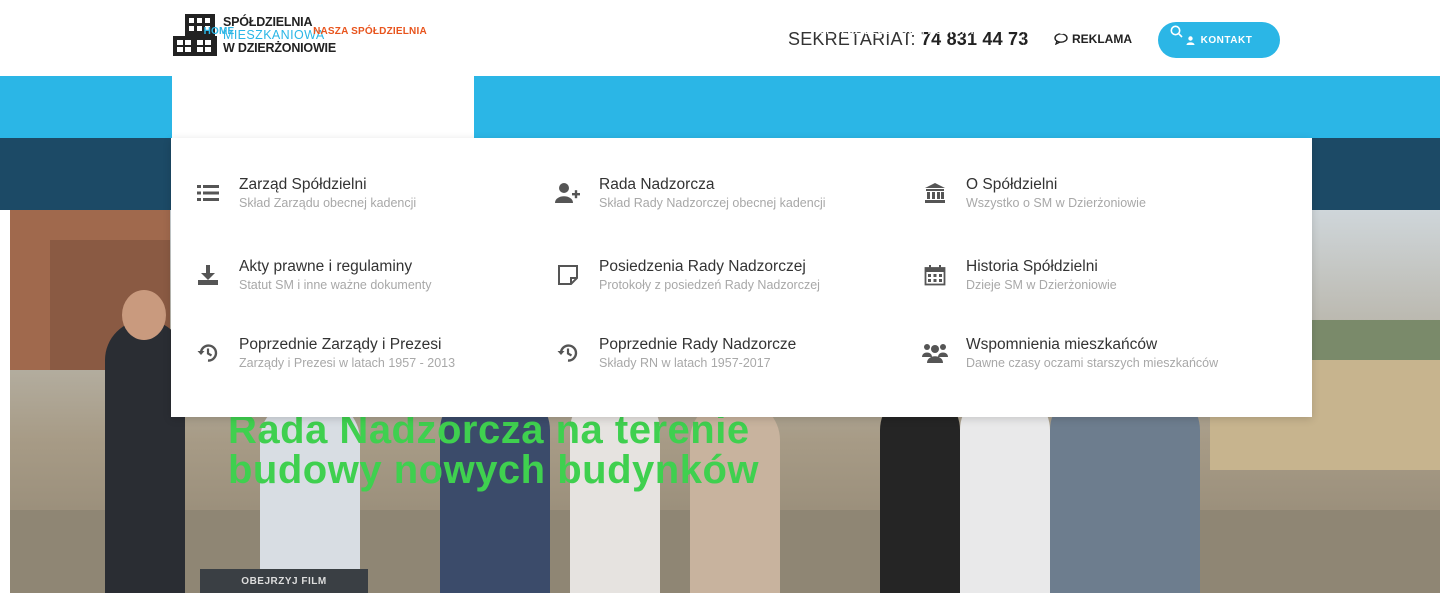 The image size is (1440, 593). I want to click on calendar-icon, so click(935, 275).